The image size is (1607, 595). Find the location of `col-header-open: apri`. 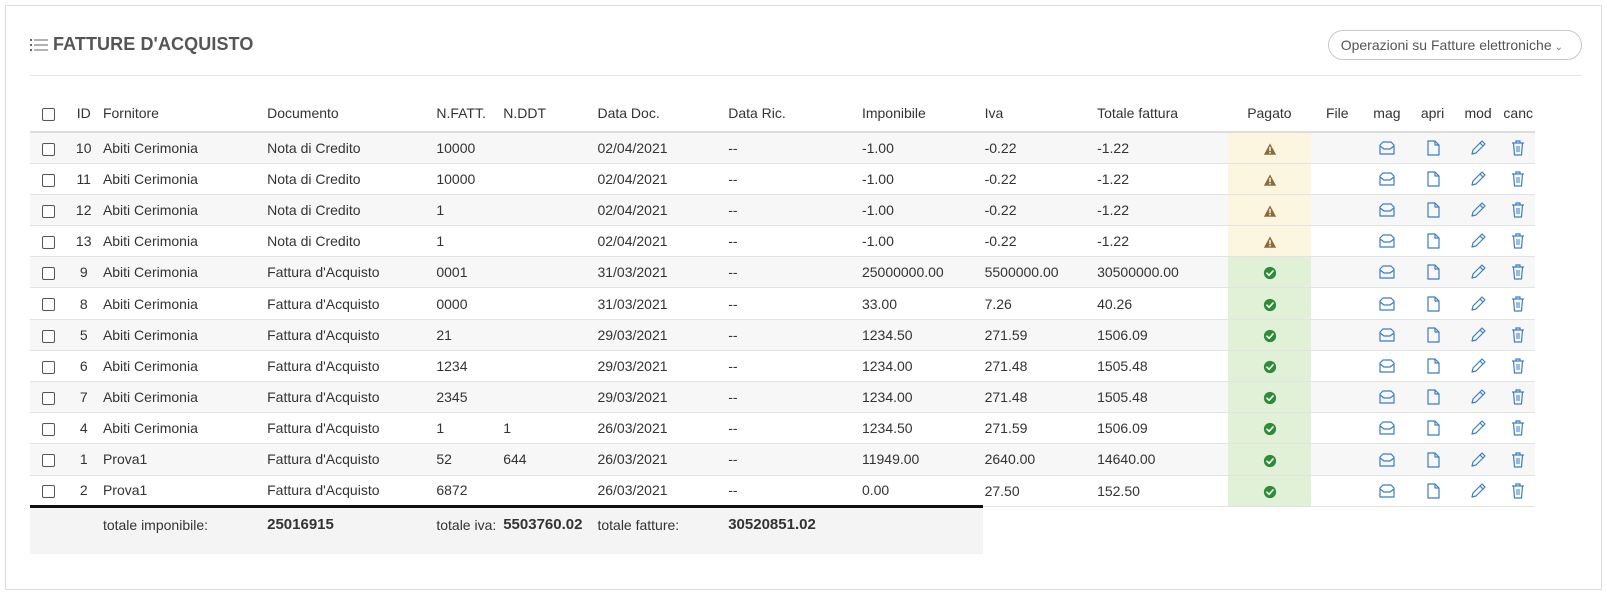

col-header-open: apri is located at coordinates (1432, 114).